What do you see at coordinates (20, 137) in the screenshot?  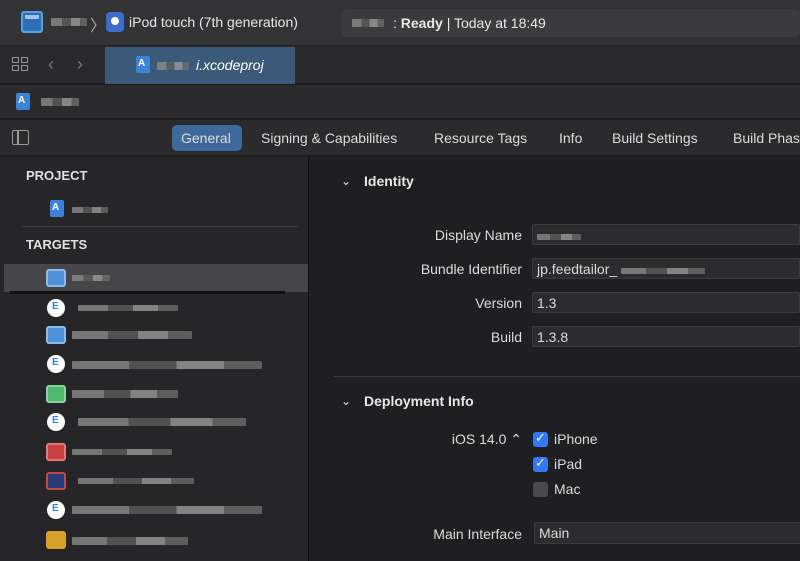 I see `sidebar-toggle-icon` at bounding box center [20, 137].